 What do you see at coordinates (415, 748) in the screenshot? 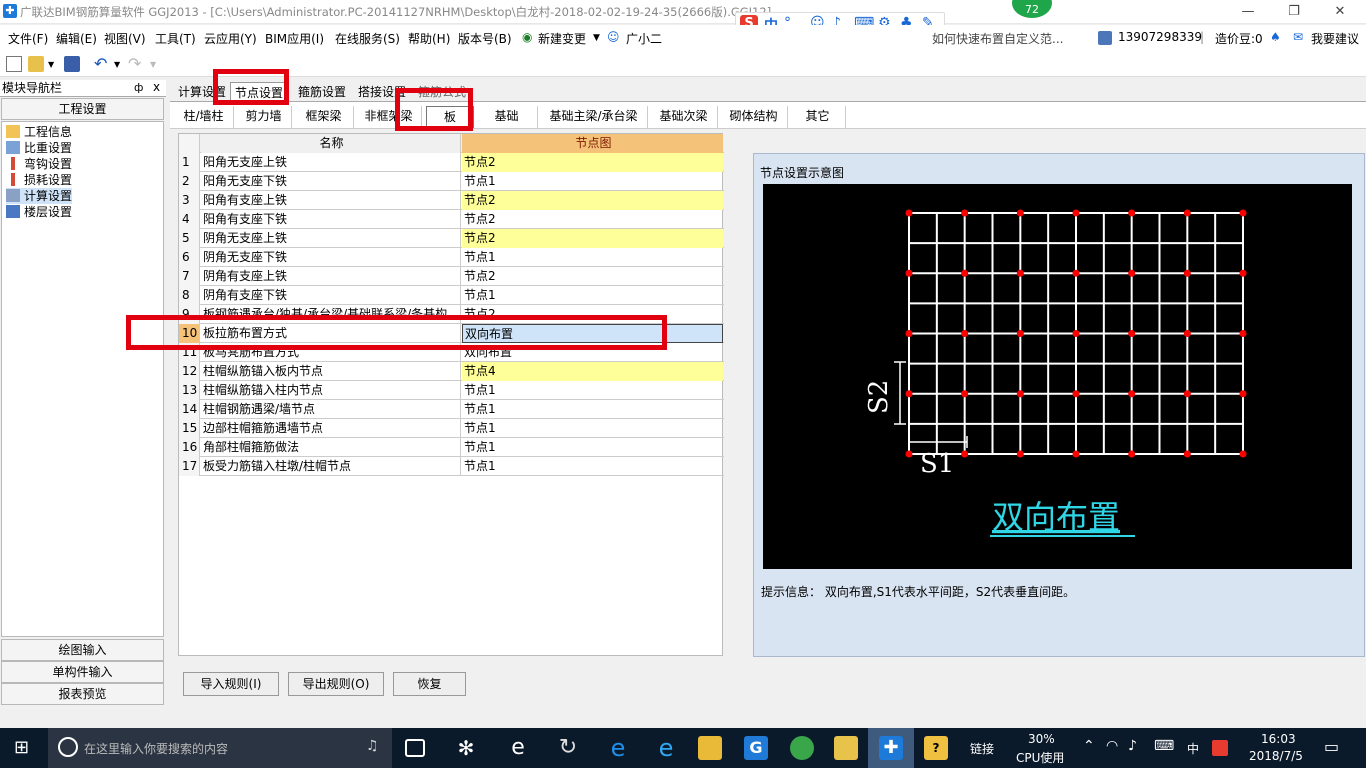
I see `task-view-icon` at bounding box center [415, 748].